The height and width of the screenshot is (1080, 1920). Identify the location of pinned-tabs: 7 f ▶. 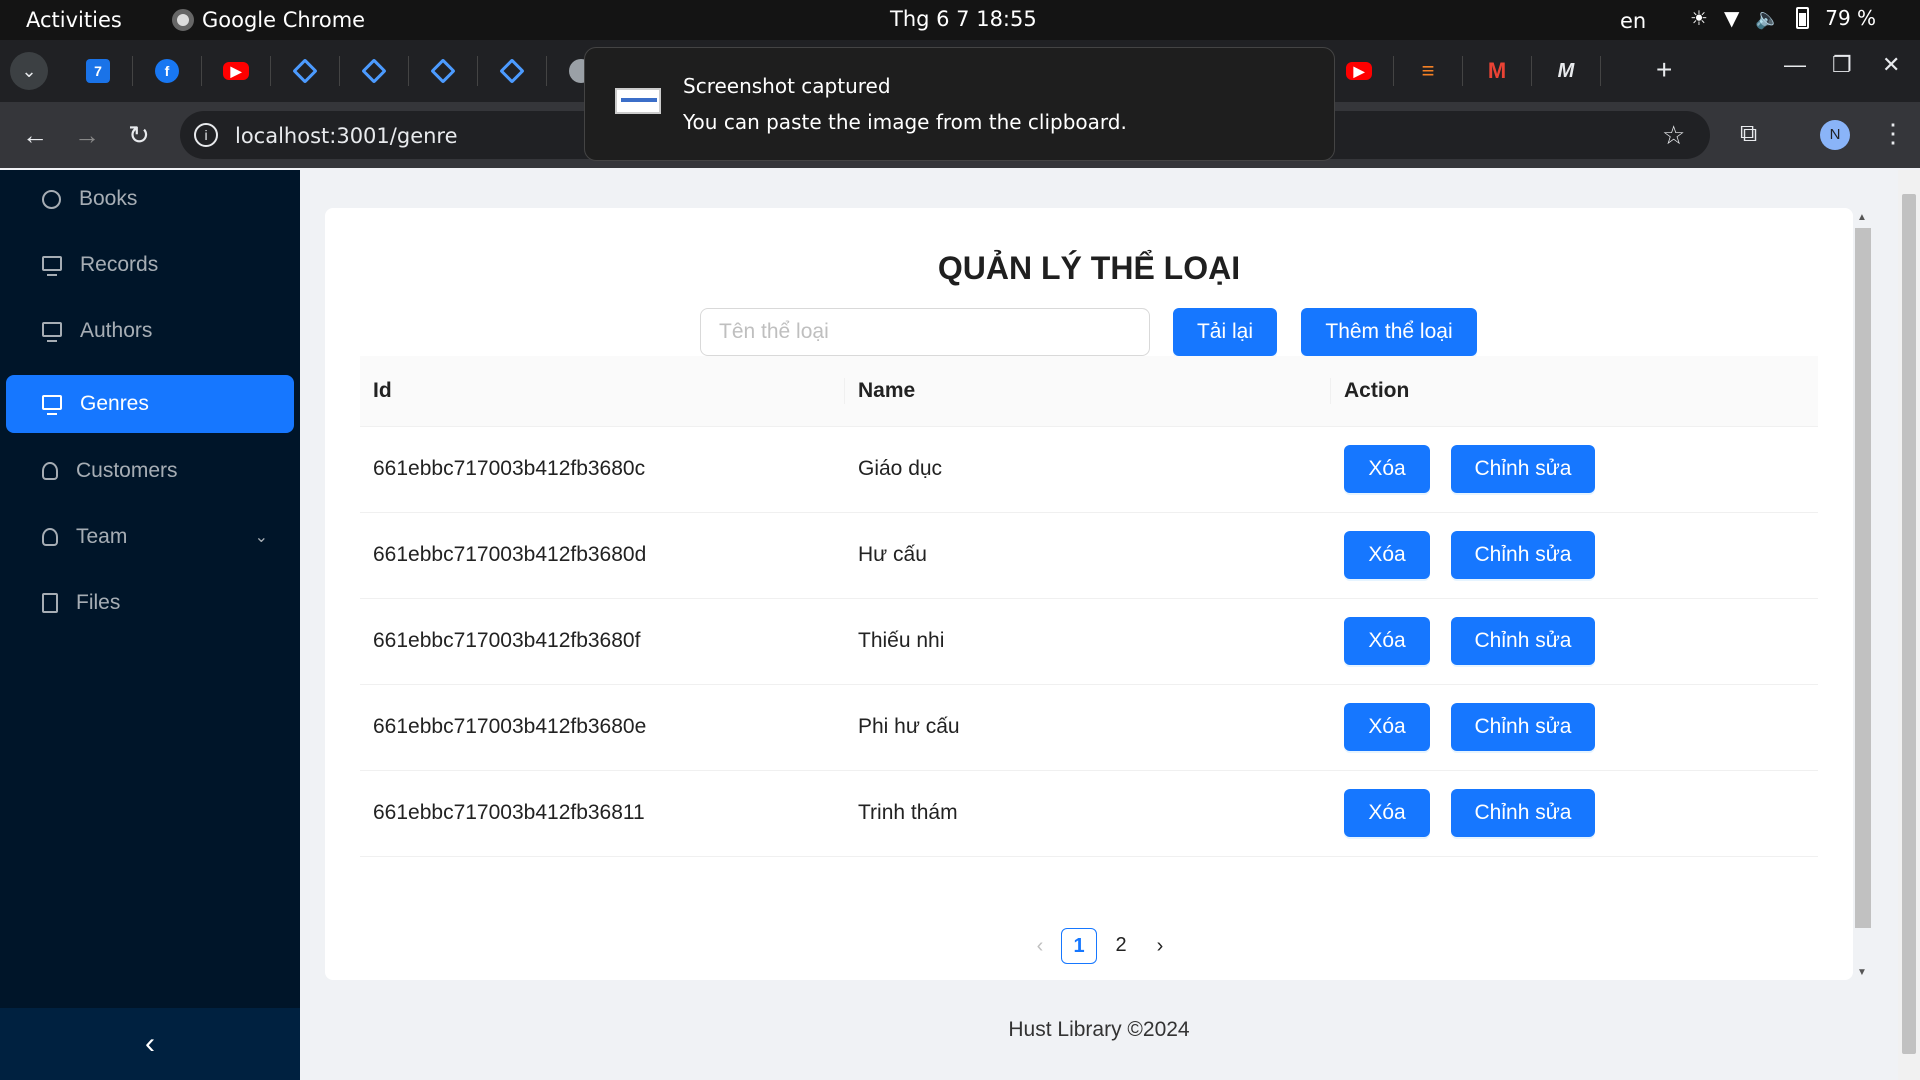
(340, 71).